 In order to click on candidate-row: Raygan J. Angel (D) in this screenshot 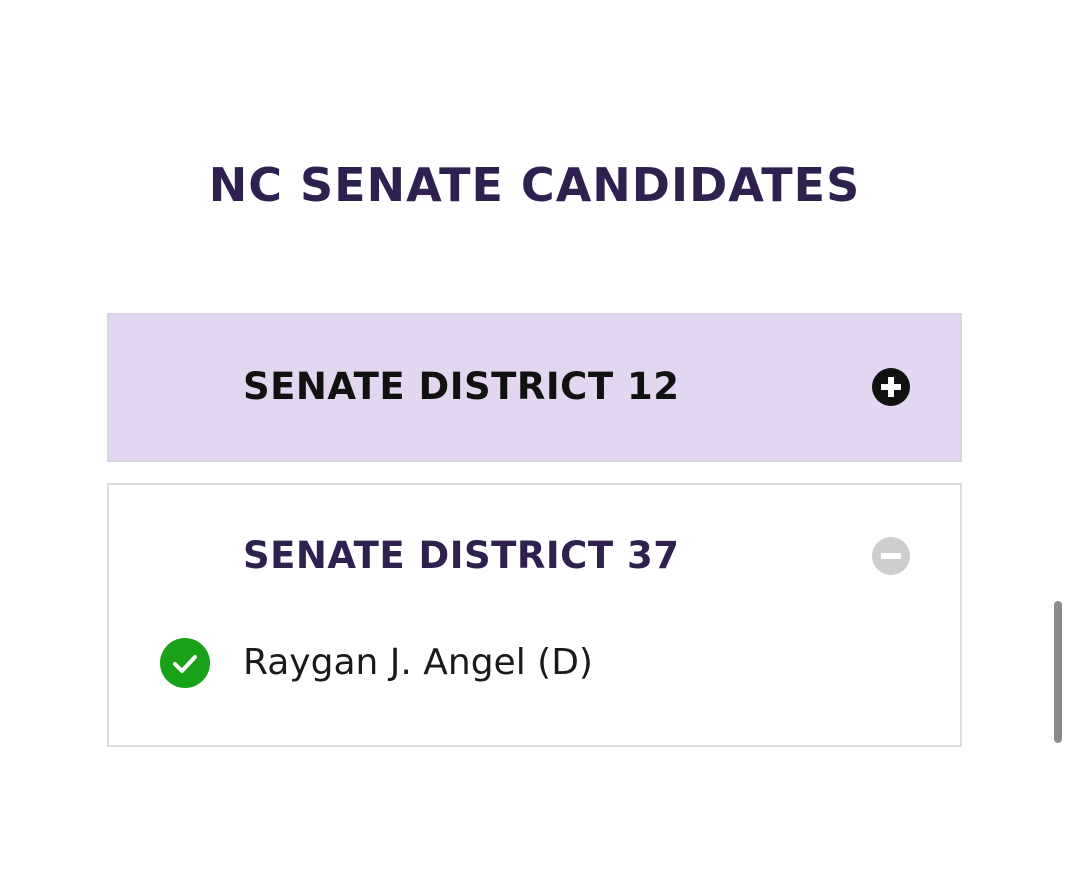, I will do `click(509, 663)`.